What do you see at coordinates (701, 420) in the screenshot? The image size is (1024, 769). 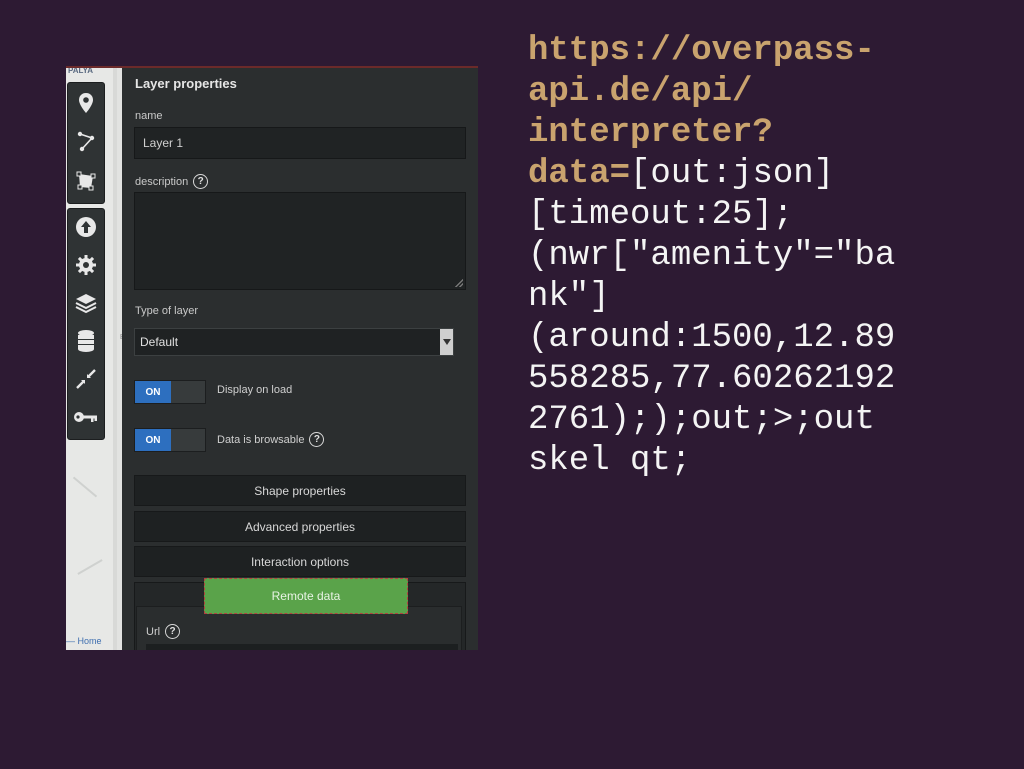 I see `query-line: 2761););out;>;out` at bounding box center [701, 420].